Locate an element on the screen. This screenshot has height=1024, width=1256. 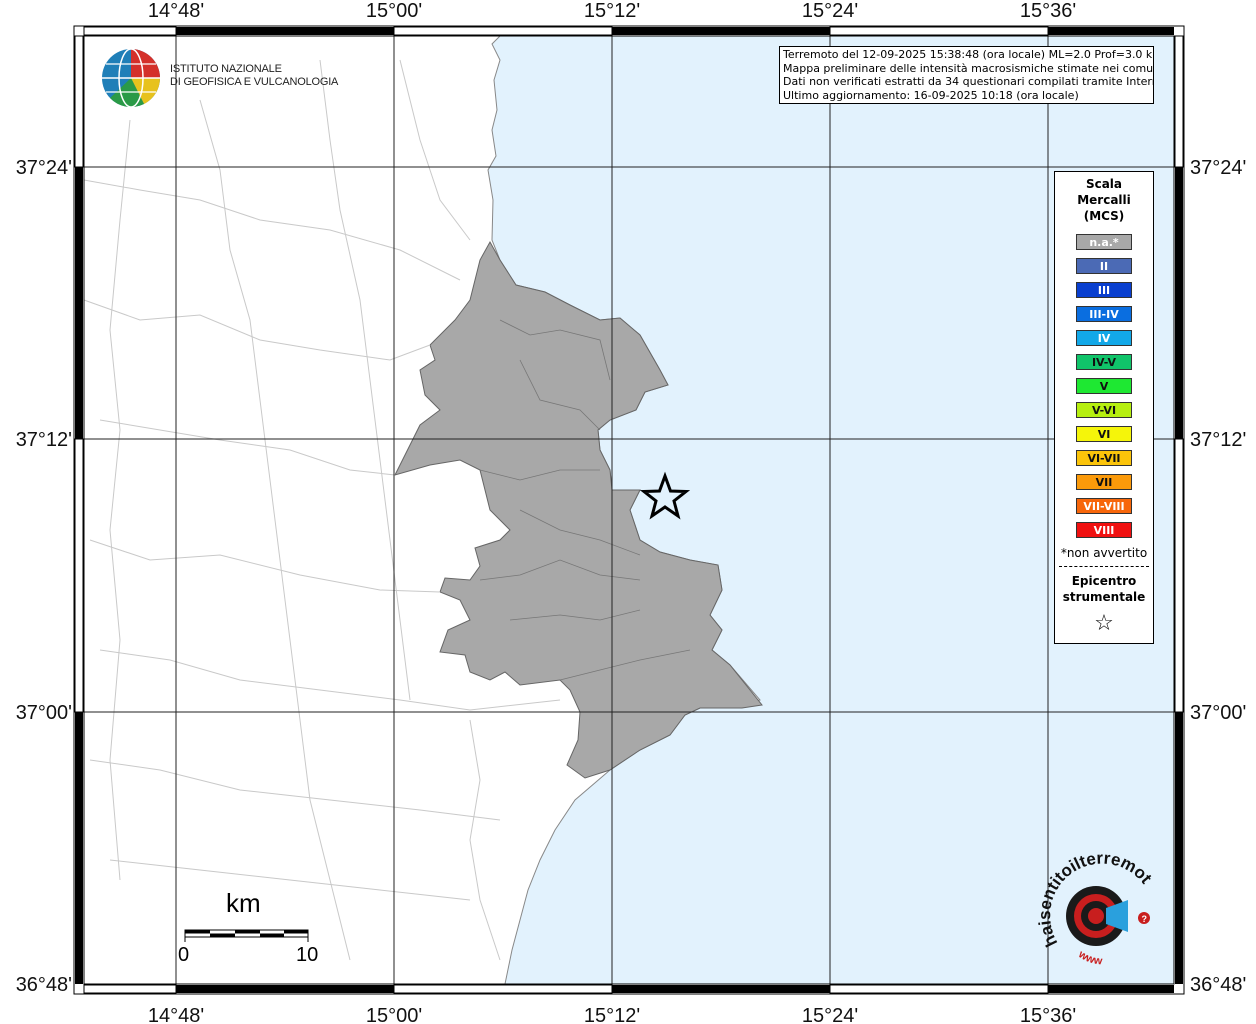
legend-title-line1: Scala is located at coordinates (1104, 184).